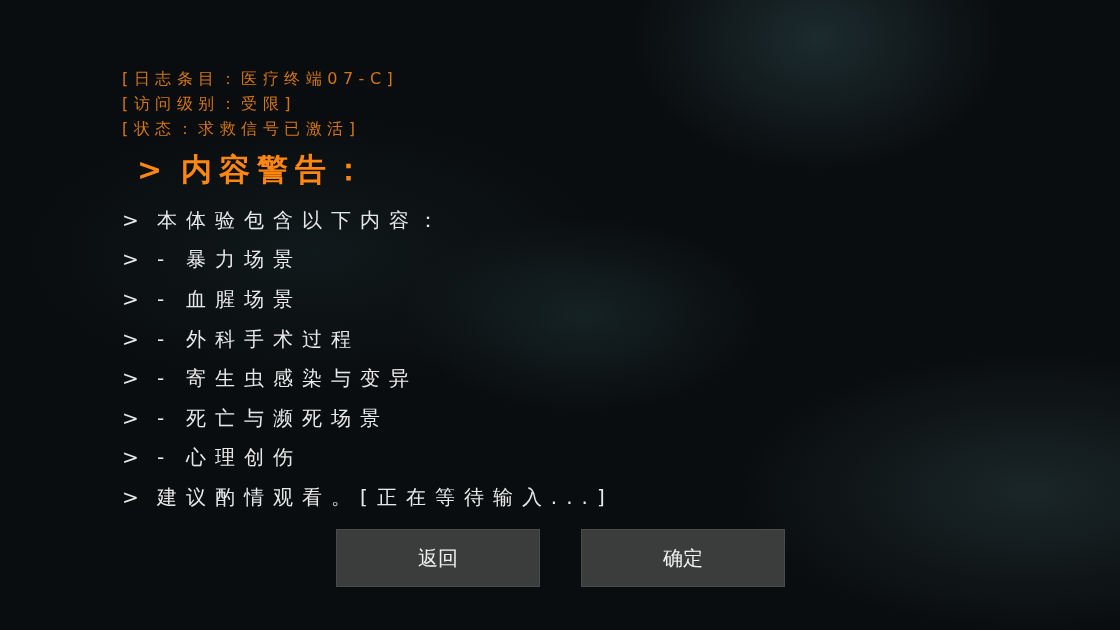 The image size is (1120, 630). What do you see at coordinates (287, 418) in the screenshot?
I see `content-item: 死亡与濒死场景` at bounding box center [287, 418].